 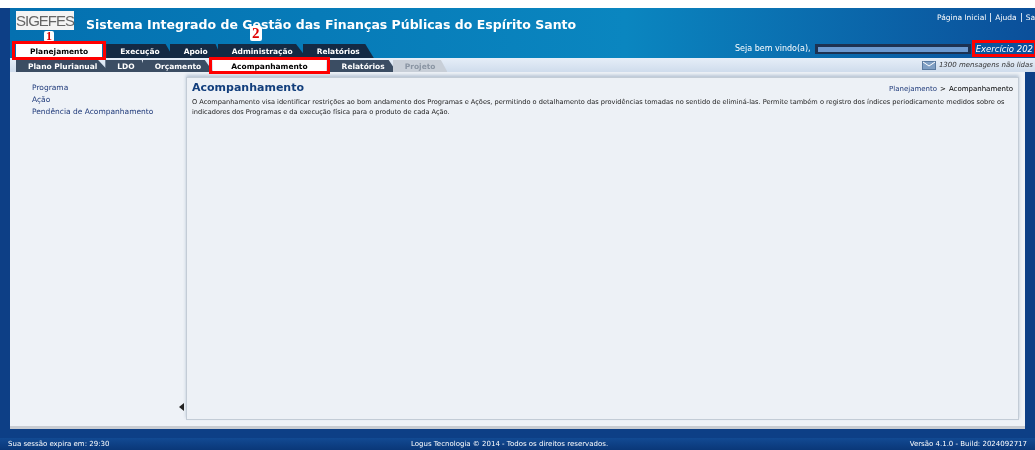 I want to click on envelope-icon, so click(x=928, y=65).